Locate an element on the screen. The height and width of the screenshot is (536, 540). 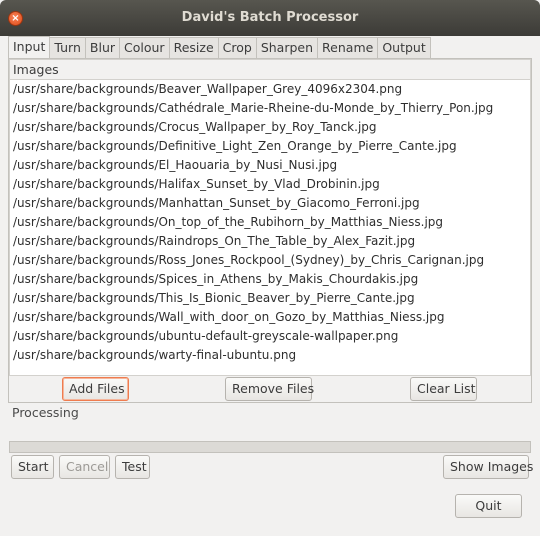
test-button: Test is located at coordinates (132, 467).